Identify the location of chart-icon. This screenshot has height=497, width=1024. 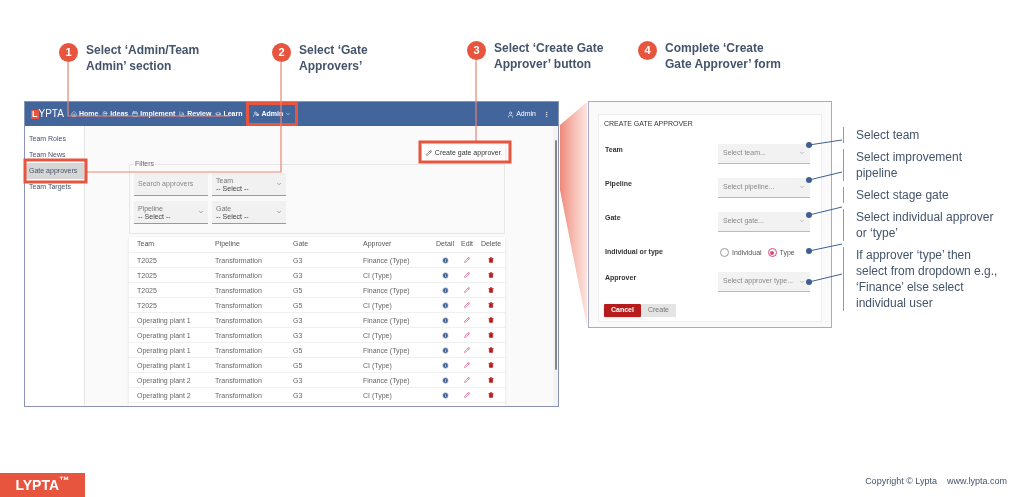
(182, 114).